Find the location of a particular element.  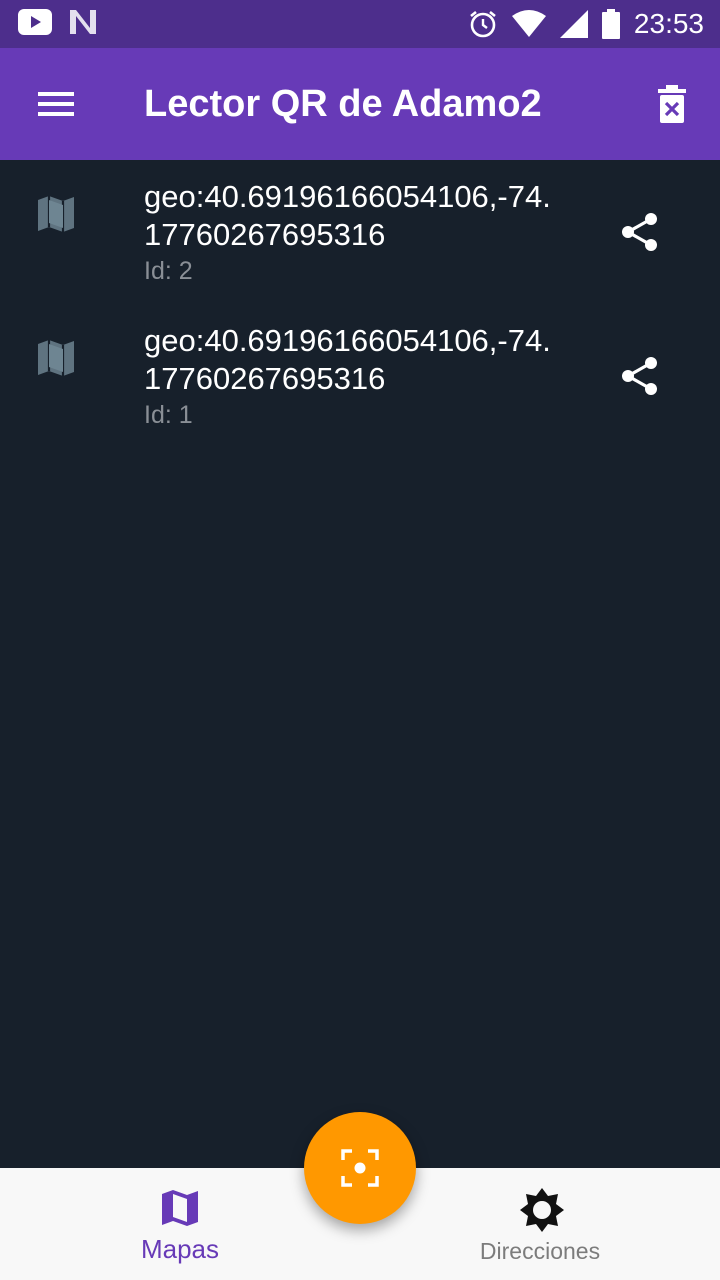

nav-item-mapas: Mapas is located at coordinates (180, 1224).